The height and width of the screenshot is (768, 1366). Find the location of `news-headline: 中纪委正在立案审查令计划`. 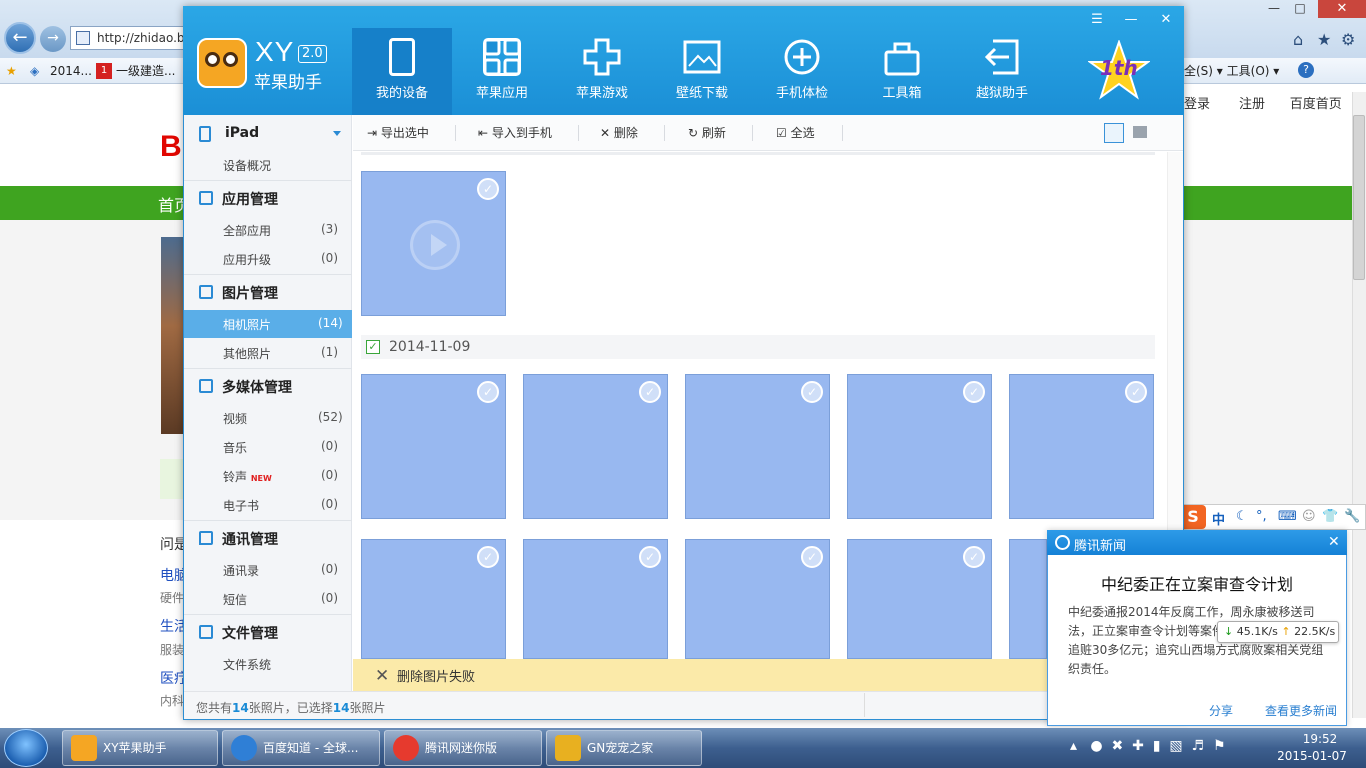

news-headline: 中纪委正在立案审查令计划 is located at coordinates (1197, 583).